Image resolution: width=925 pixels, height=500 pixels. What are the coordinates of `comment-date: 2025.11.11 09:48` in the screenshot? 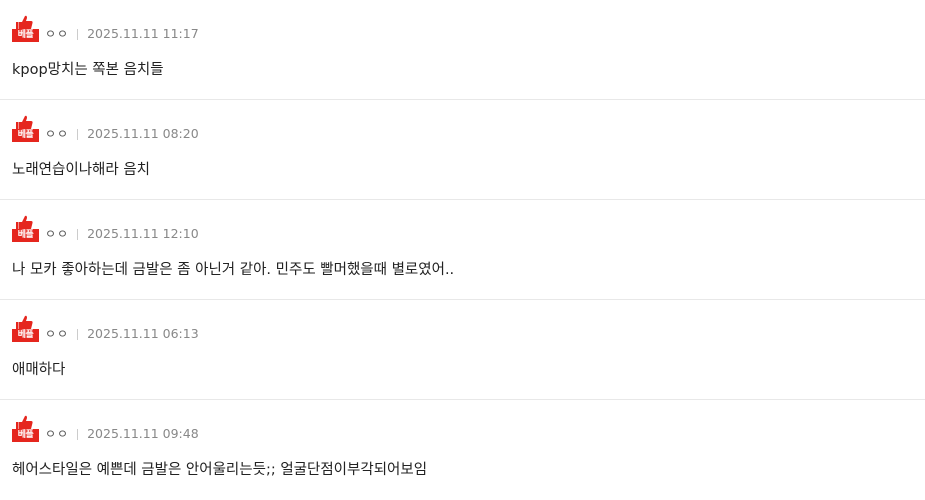 It's located at (143, 433).